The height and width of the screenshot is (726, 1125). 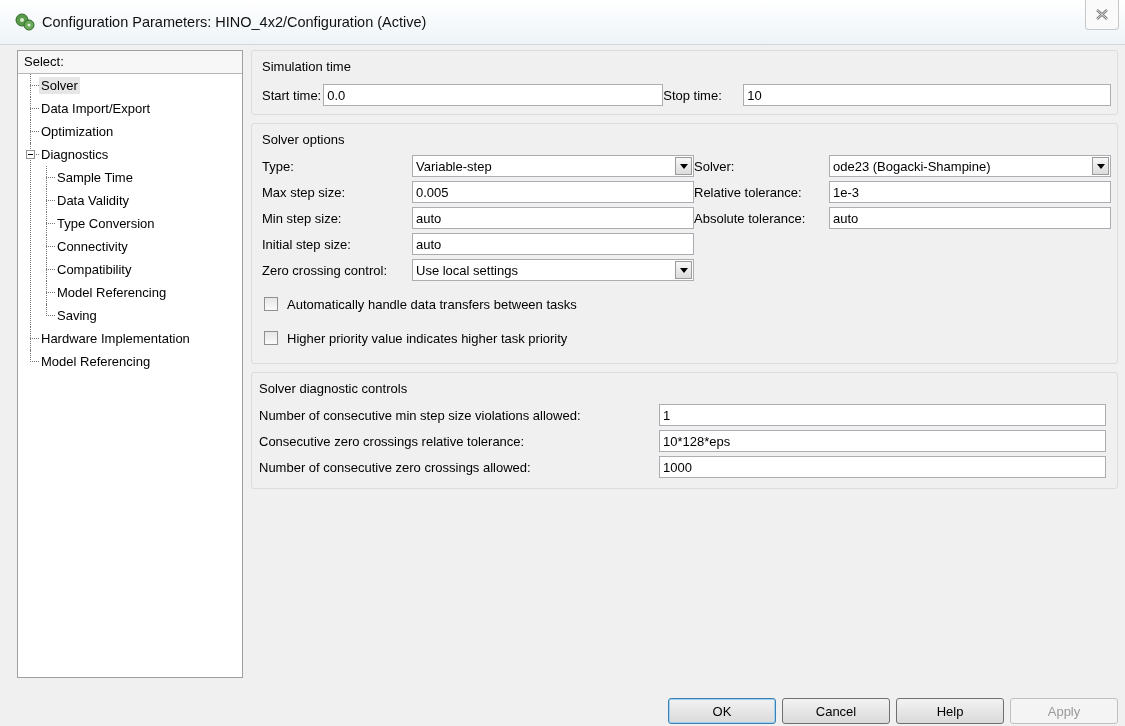 I want to click on input-field: 1000, so click(x=882, y=467).